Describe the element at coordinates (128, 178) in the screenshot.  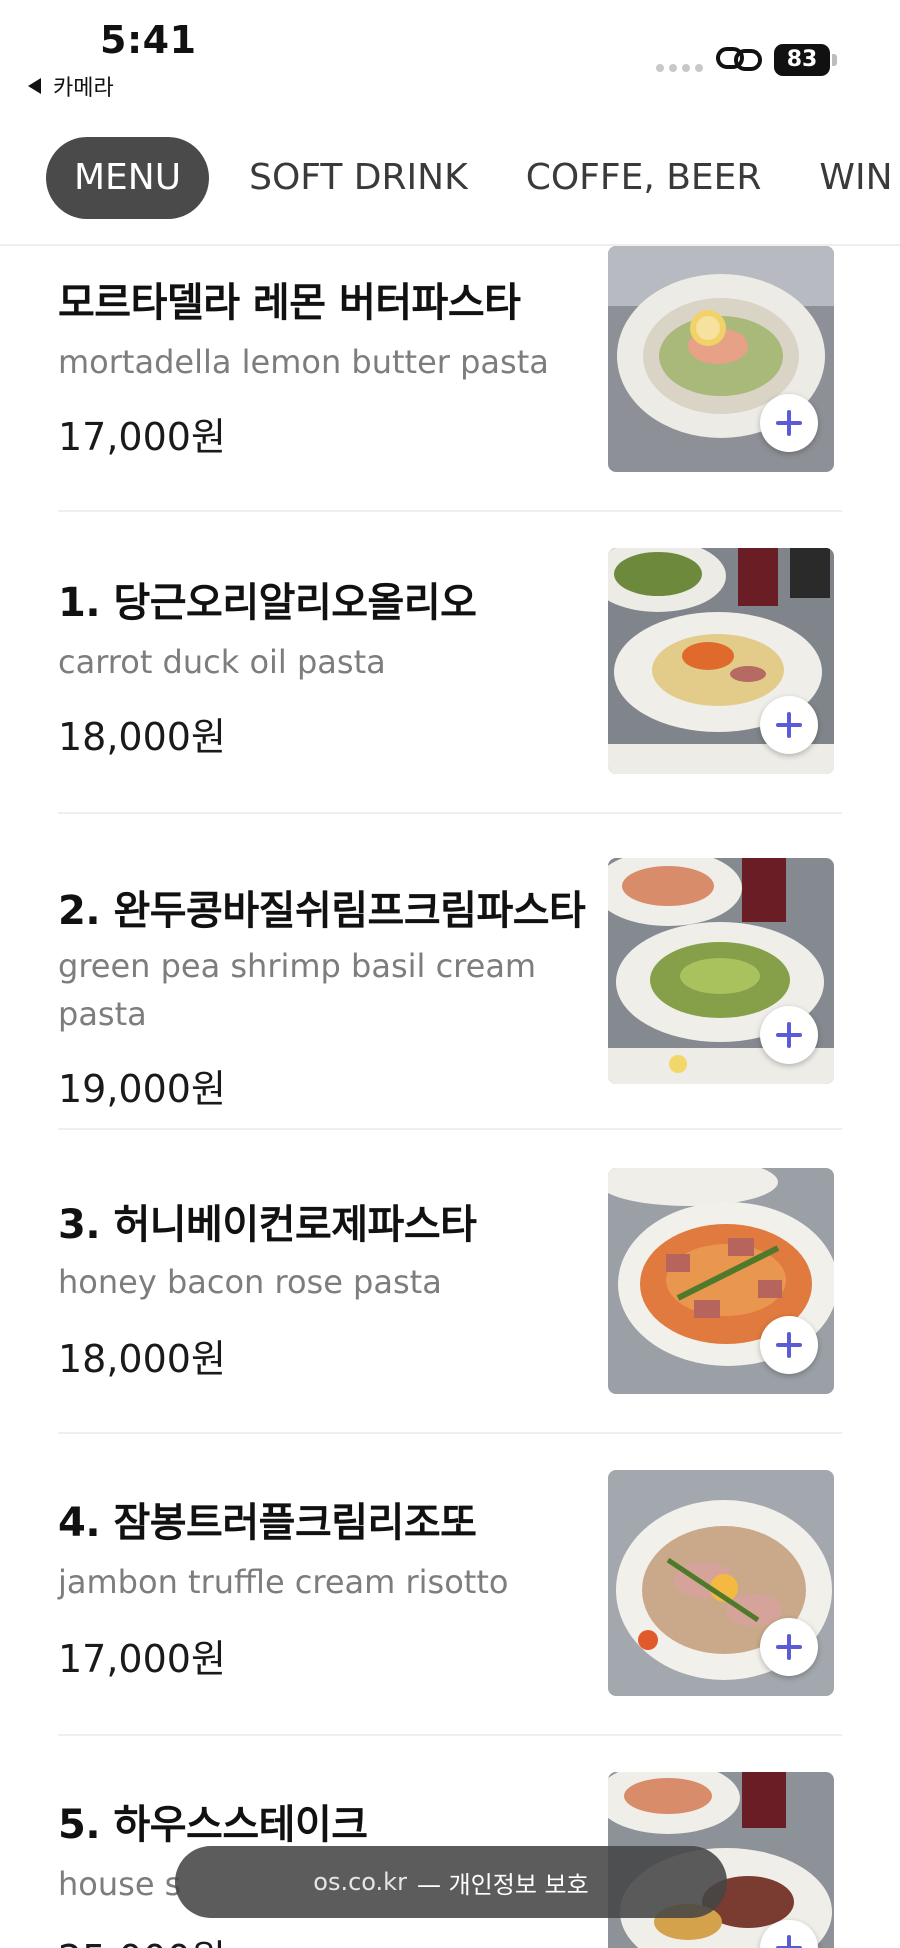
I see `tab-menu: MENU` at that location.